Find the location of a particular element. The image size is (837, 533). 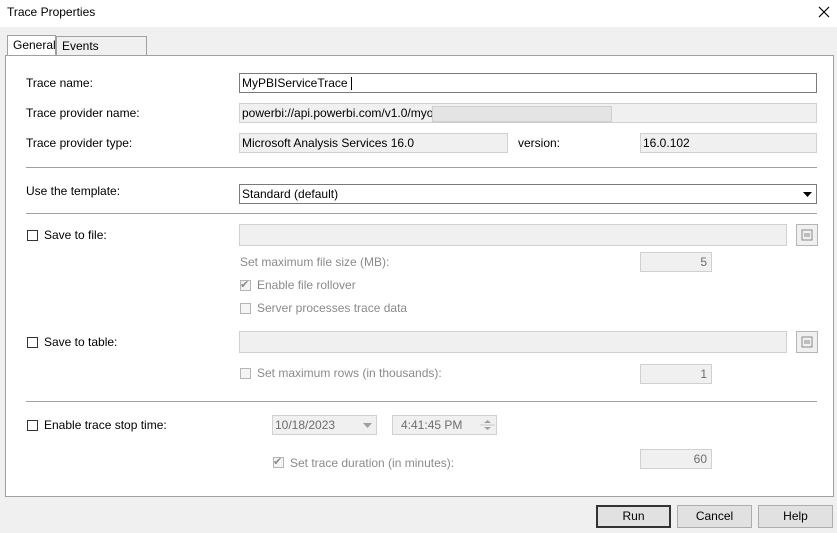

template-label: Use the template: is located at coordinates (73, 191).